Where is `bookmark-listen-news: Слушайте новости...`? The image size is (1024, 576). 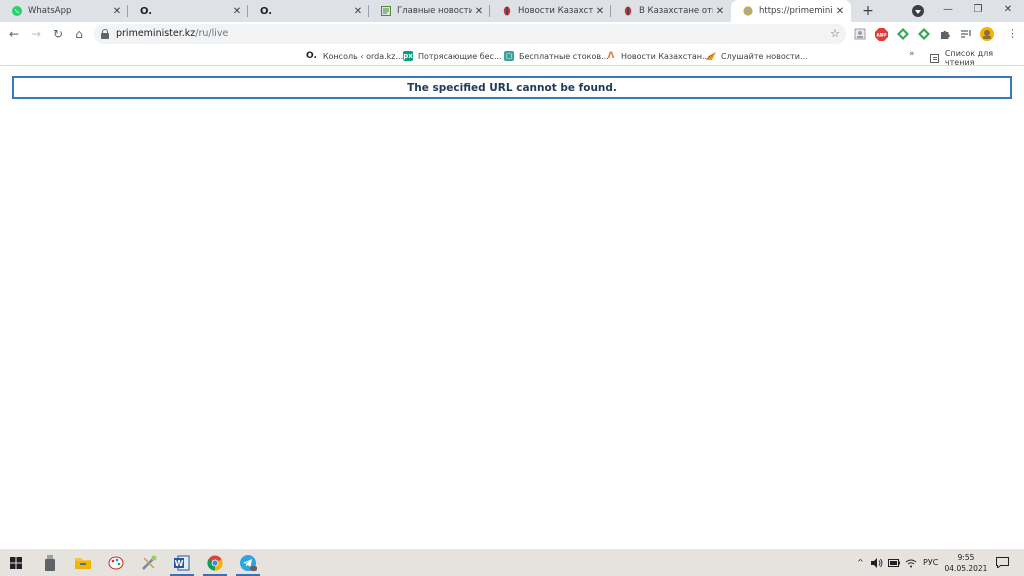
bookmark-listen-news: Слушайте новости... is located at coordinates (757, 56).